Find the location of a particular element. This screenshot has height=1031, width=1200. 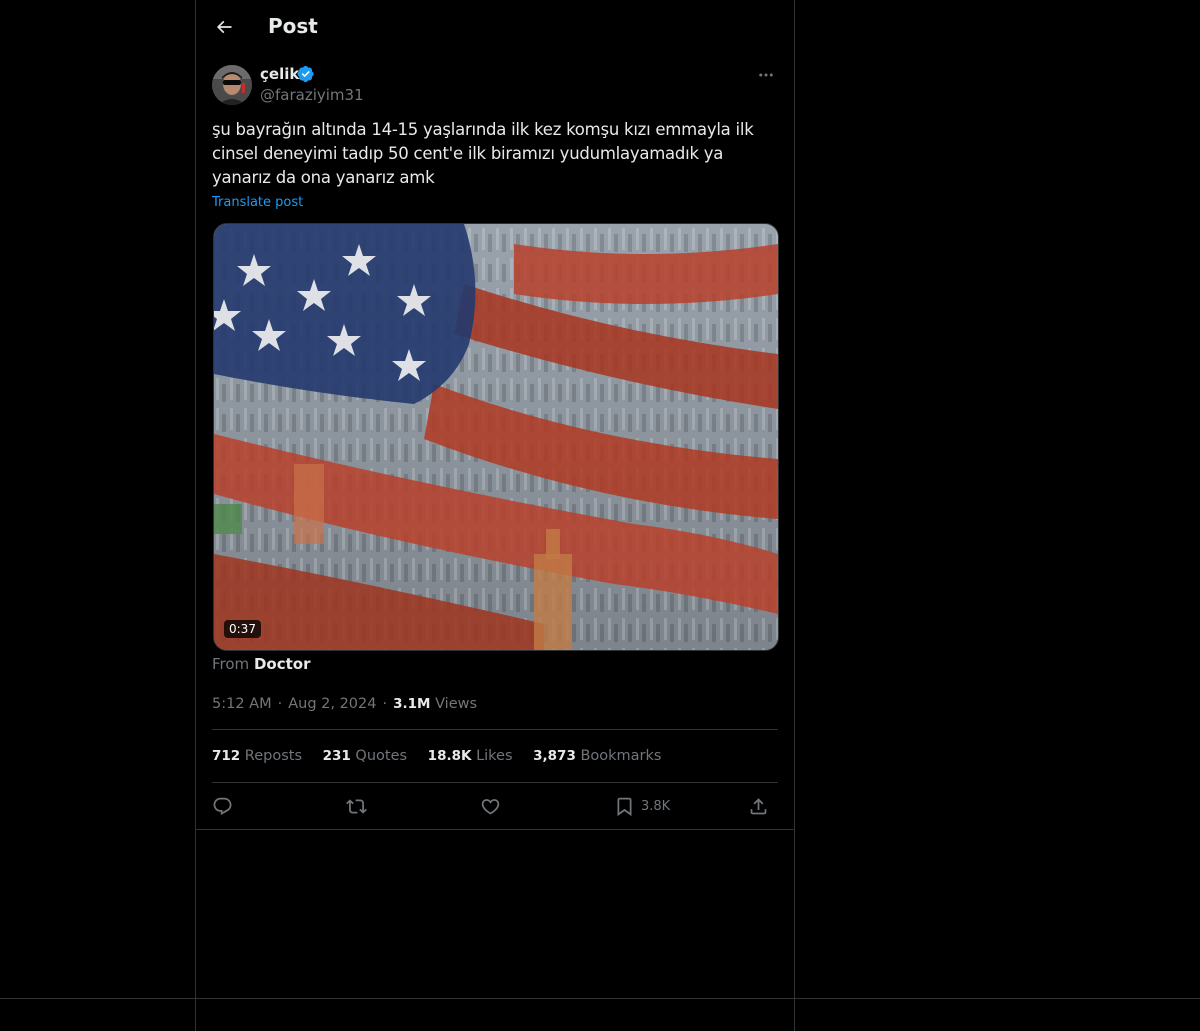

stat-reposts: 712 Reposts is located at coordinates (257, 756).